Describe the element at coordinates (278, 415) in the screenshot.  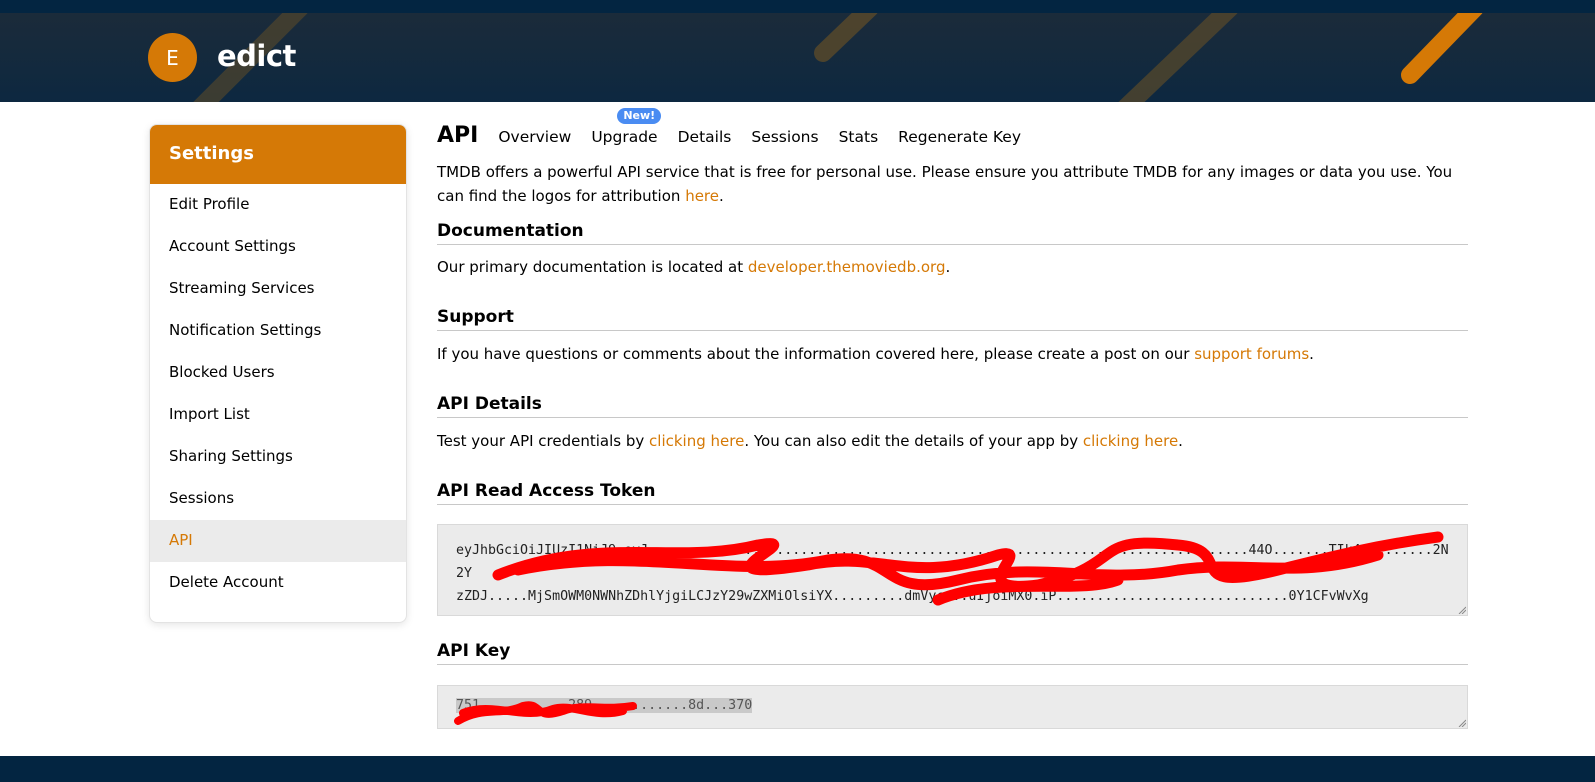
I see `sidebar-item-import-list: Import List` at that location.